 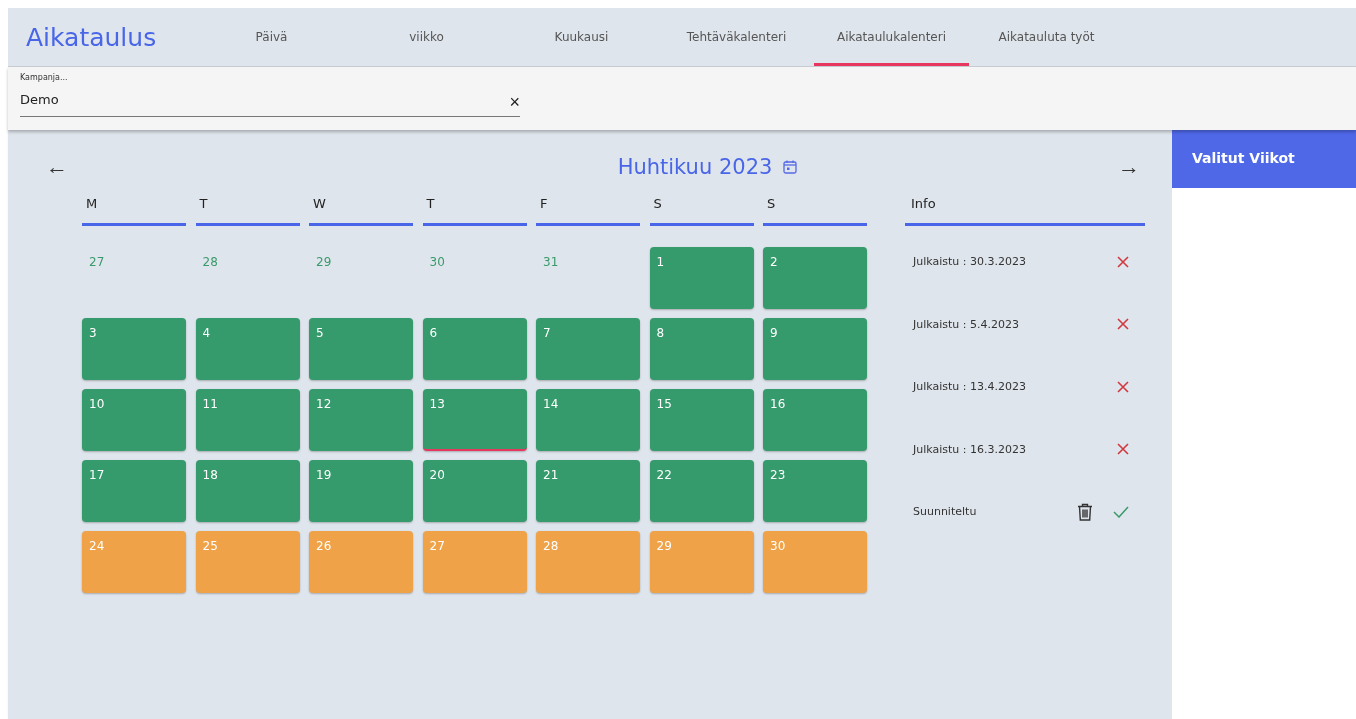 I want to click on info-text: Julkaistu : 13.4.2023, so click(x=969, y=387).